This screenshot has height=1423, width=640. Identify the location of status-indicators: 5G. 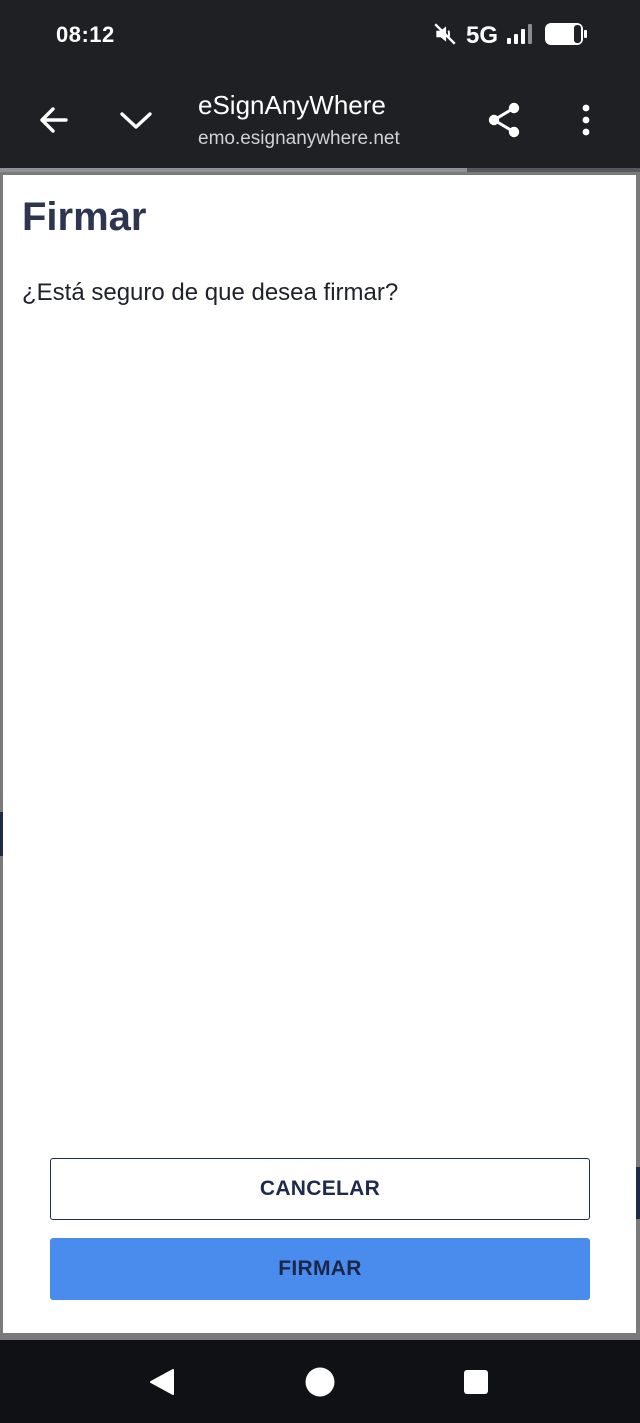
(510, 36).